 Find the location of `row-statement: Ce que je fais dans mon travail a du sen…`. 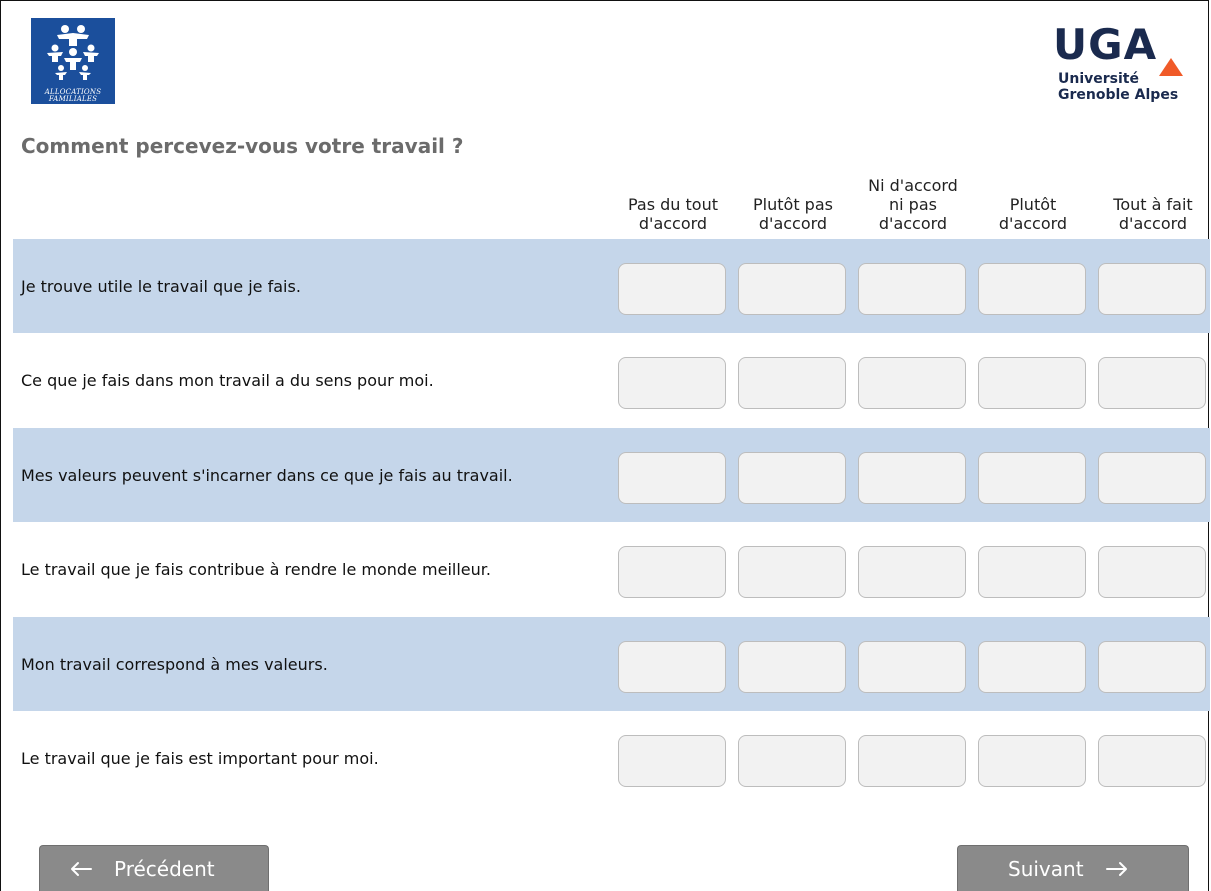

row-statement: Ce que je fais dans mon travail a du sen… is located at coordinates (227, 380).